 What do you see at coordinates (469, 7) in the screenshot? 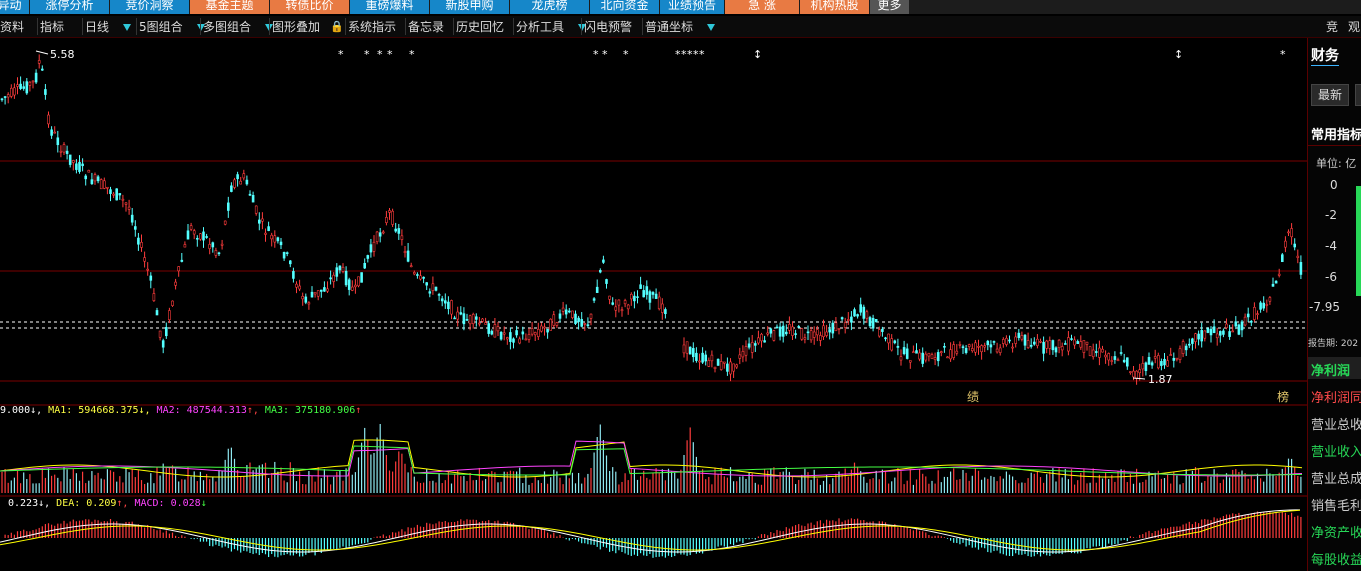
I see `top-tab-6: 新股申购` at bounding box center [469, 7].